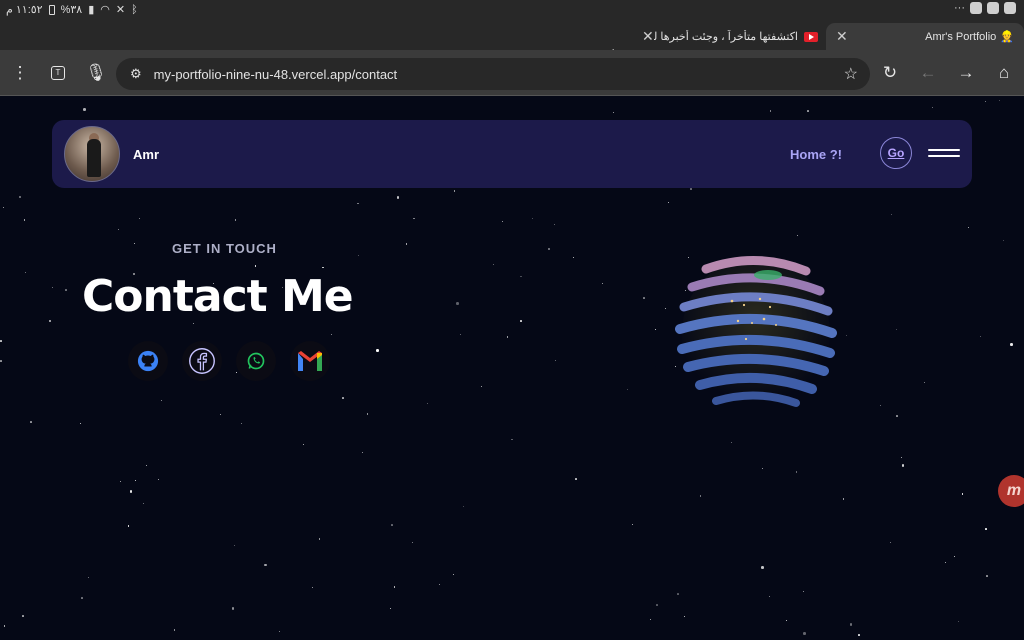 The width and height of the screenshot is (1024, 640). I want to click on go-button: Go, so click(896, 153).